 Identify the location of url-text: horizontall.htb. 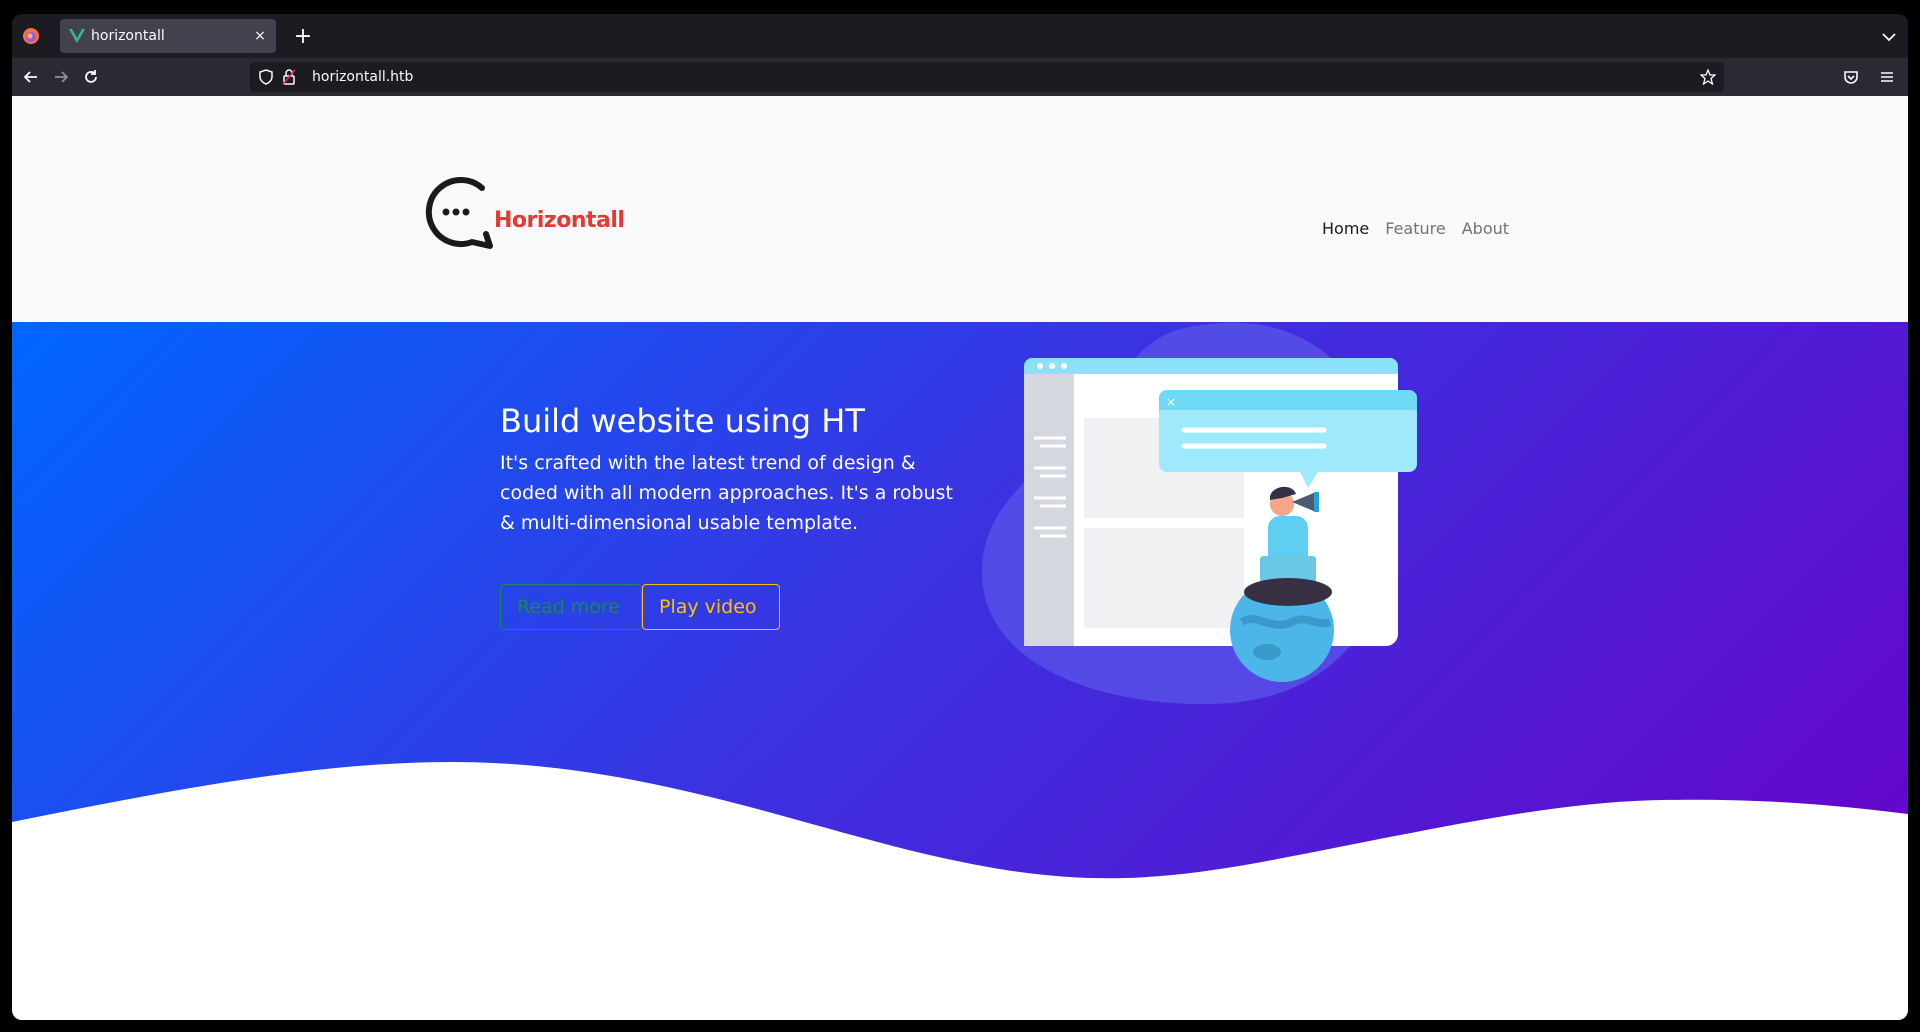
(363, 77).